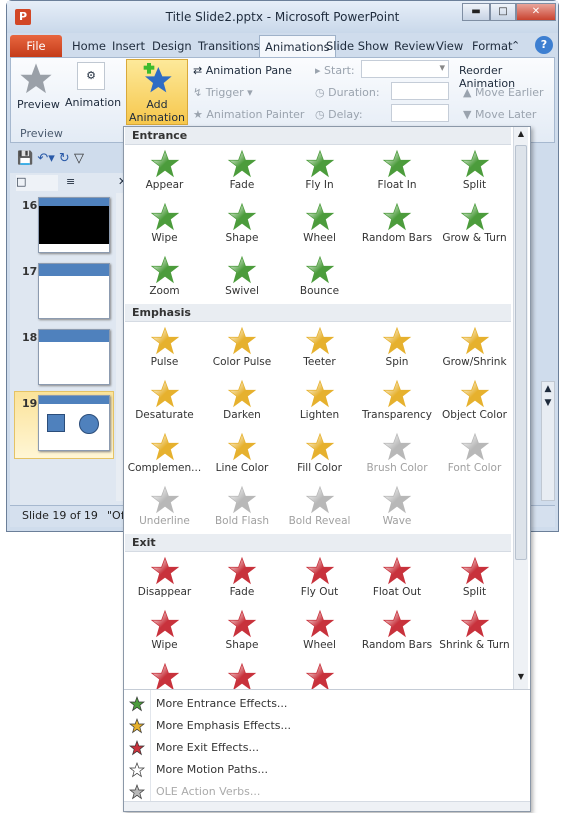  What do you see at coordinates (521, 136) in the screenshot?
I see `scroll-up-icon: ▲` at bounding box center [521, 136].